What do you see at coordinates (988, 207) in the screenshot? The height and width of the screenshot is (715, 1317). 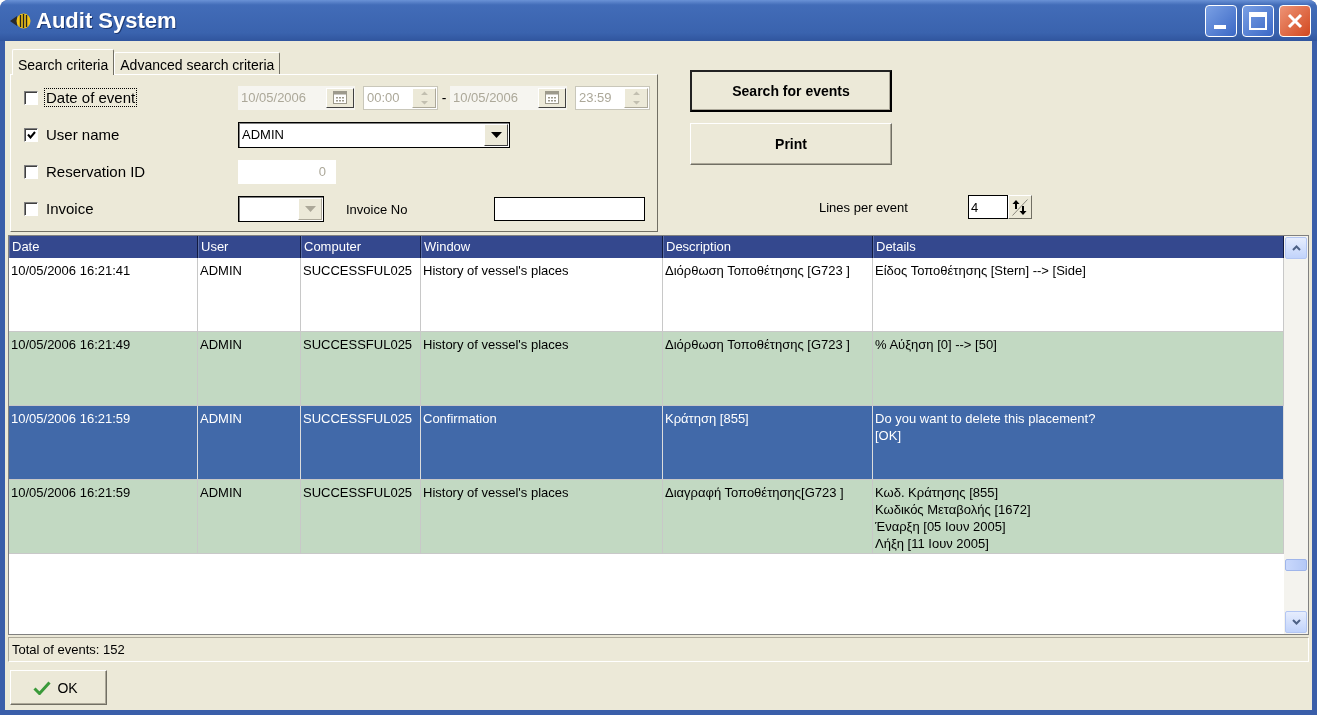 I see `lines-per-event-field: 4` at bounding box center [988, 207].